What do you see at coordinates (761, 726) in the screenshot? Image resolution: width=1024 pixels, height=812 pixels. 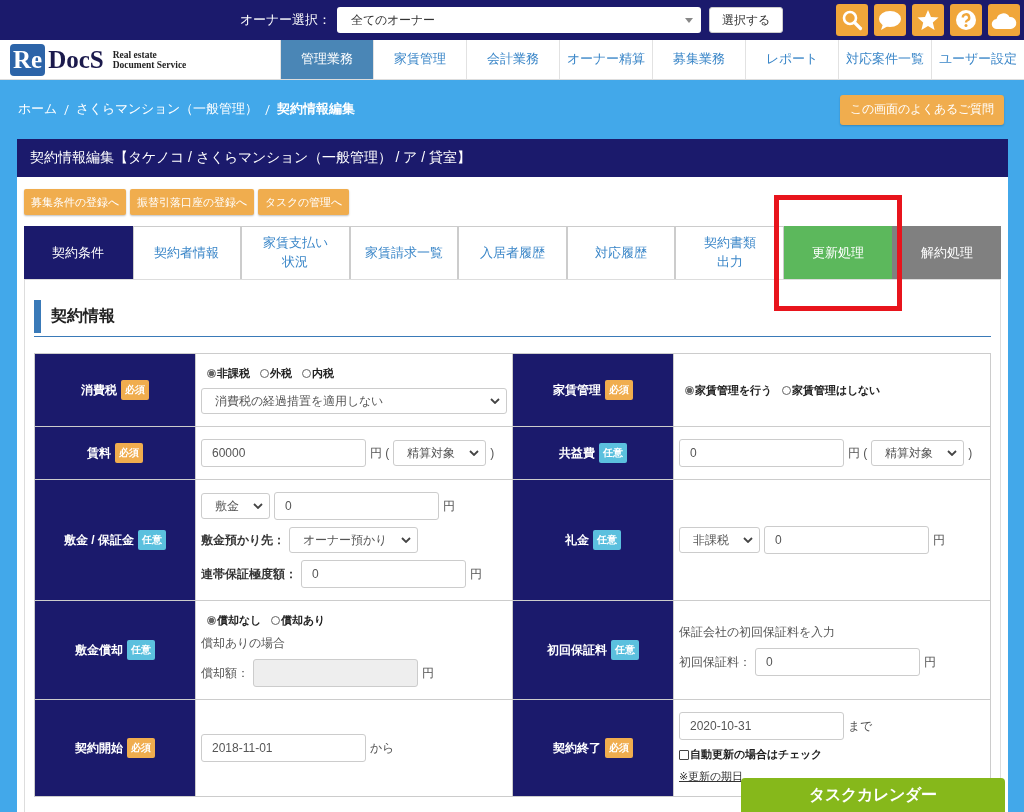 I see `input-field: 2020-10-31` at bounding box center [761, 726].